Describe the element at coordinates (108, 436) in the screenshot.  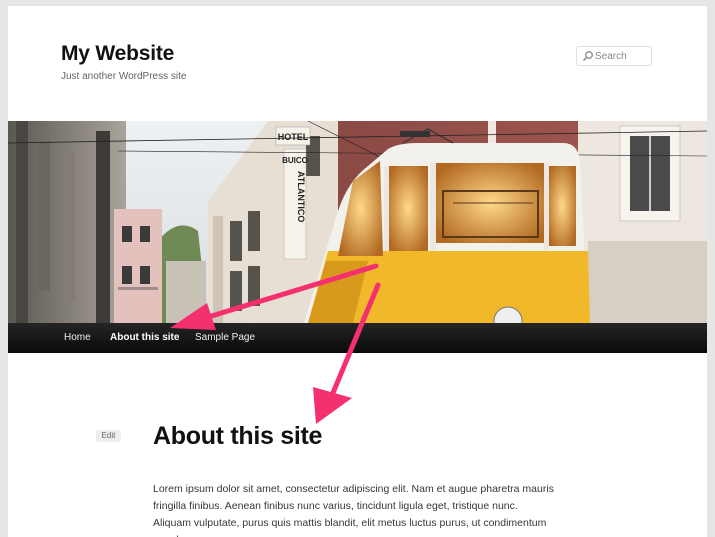
I see `edit-link: Edit` at that location.